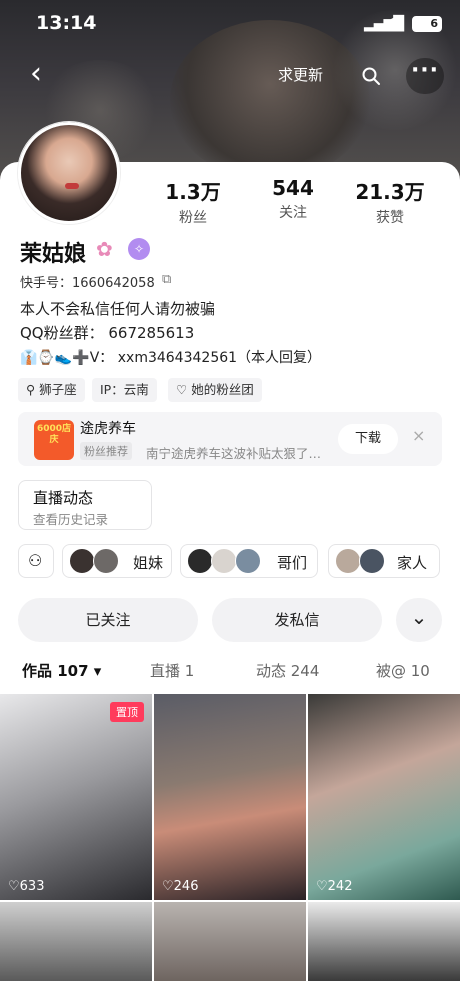 The width and height of the screenshot is (460, 981). What do you see at coordinates (297, 620) in the screenshot?
I see `message-button: 发私信` at bounding box center [297, 620].